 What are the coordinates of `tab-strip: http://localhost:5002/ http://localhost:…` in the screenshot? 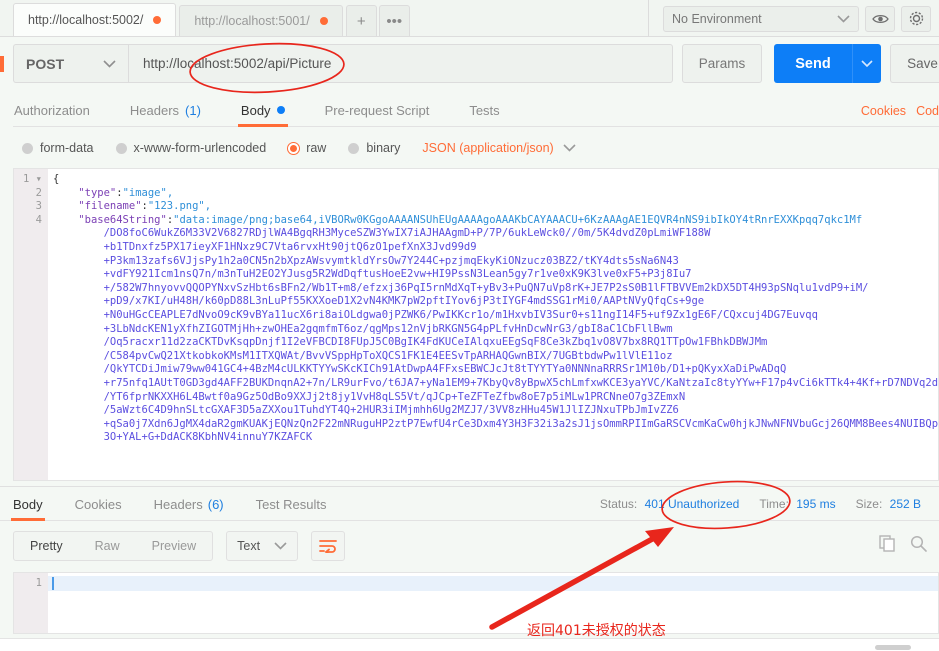 It's located at (206, 18).